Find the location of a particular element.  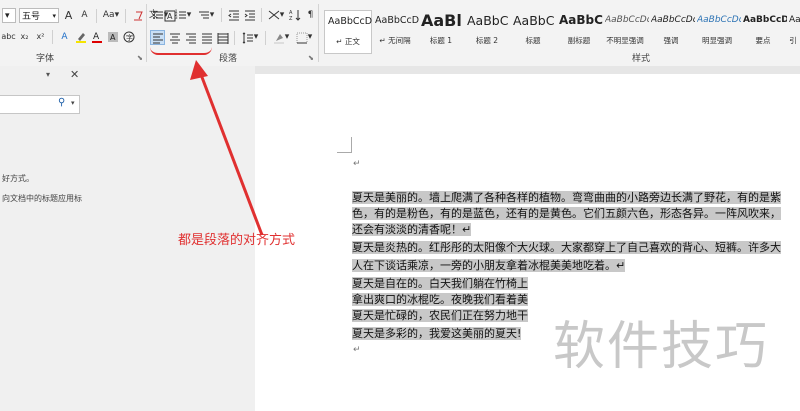

annotation-arrow is located at coordinates (227, 148).